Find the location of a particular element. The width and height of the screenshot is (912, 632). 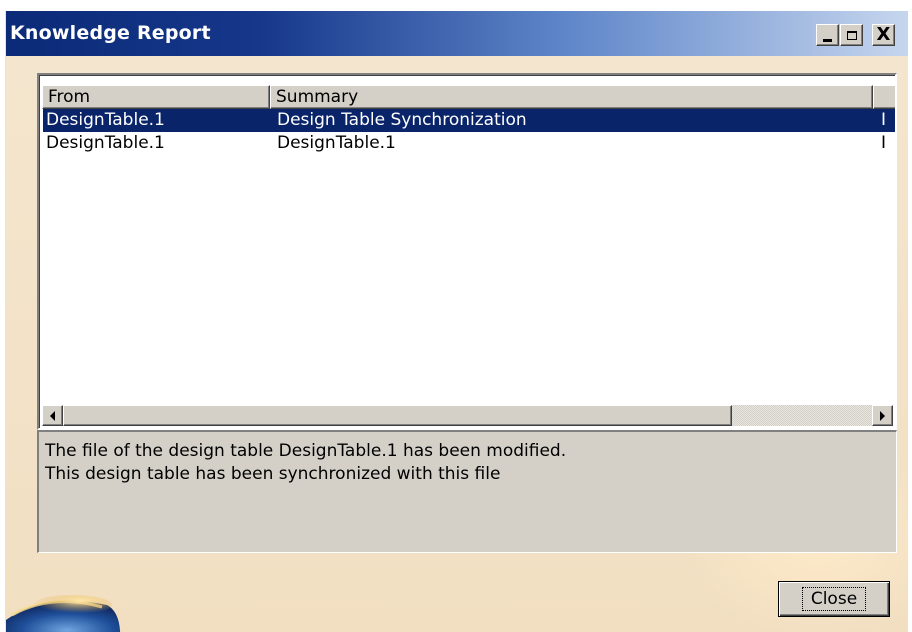

arrow-left-icon is located at coordinates (52, 415).